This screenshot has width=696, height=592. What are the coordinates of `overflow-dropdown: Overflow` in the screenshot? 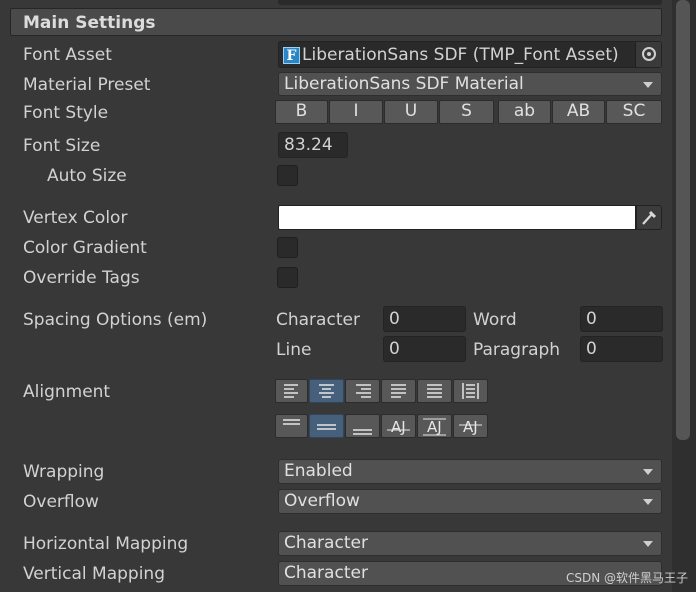 It's located at (470, 501).